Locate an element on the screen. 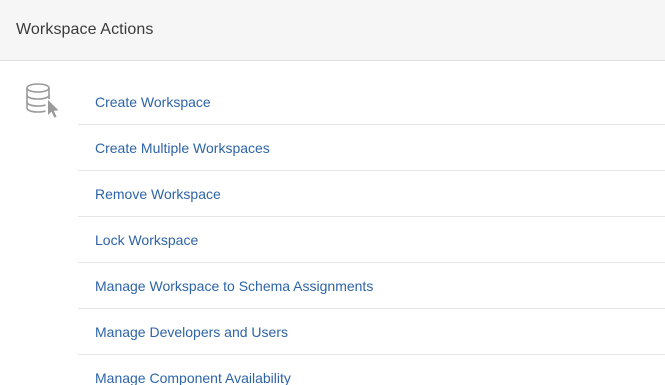 This screenshot has width=665, height=385. create-workspace-link: Create Workspace is located at coordinates (153, 102).